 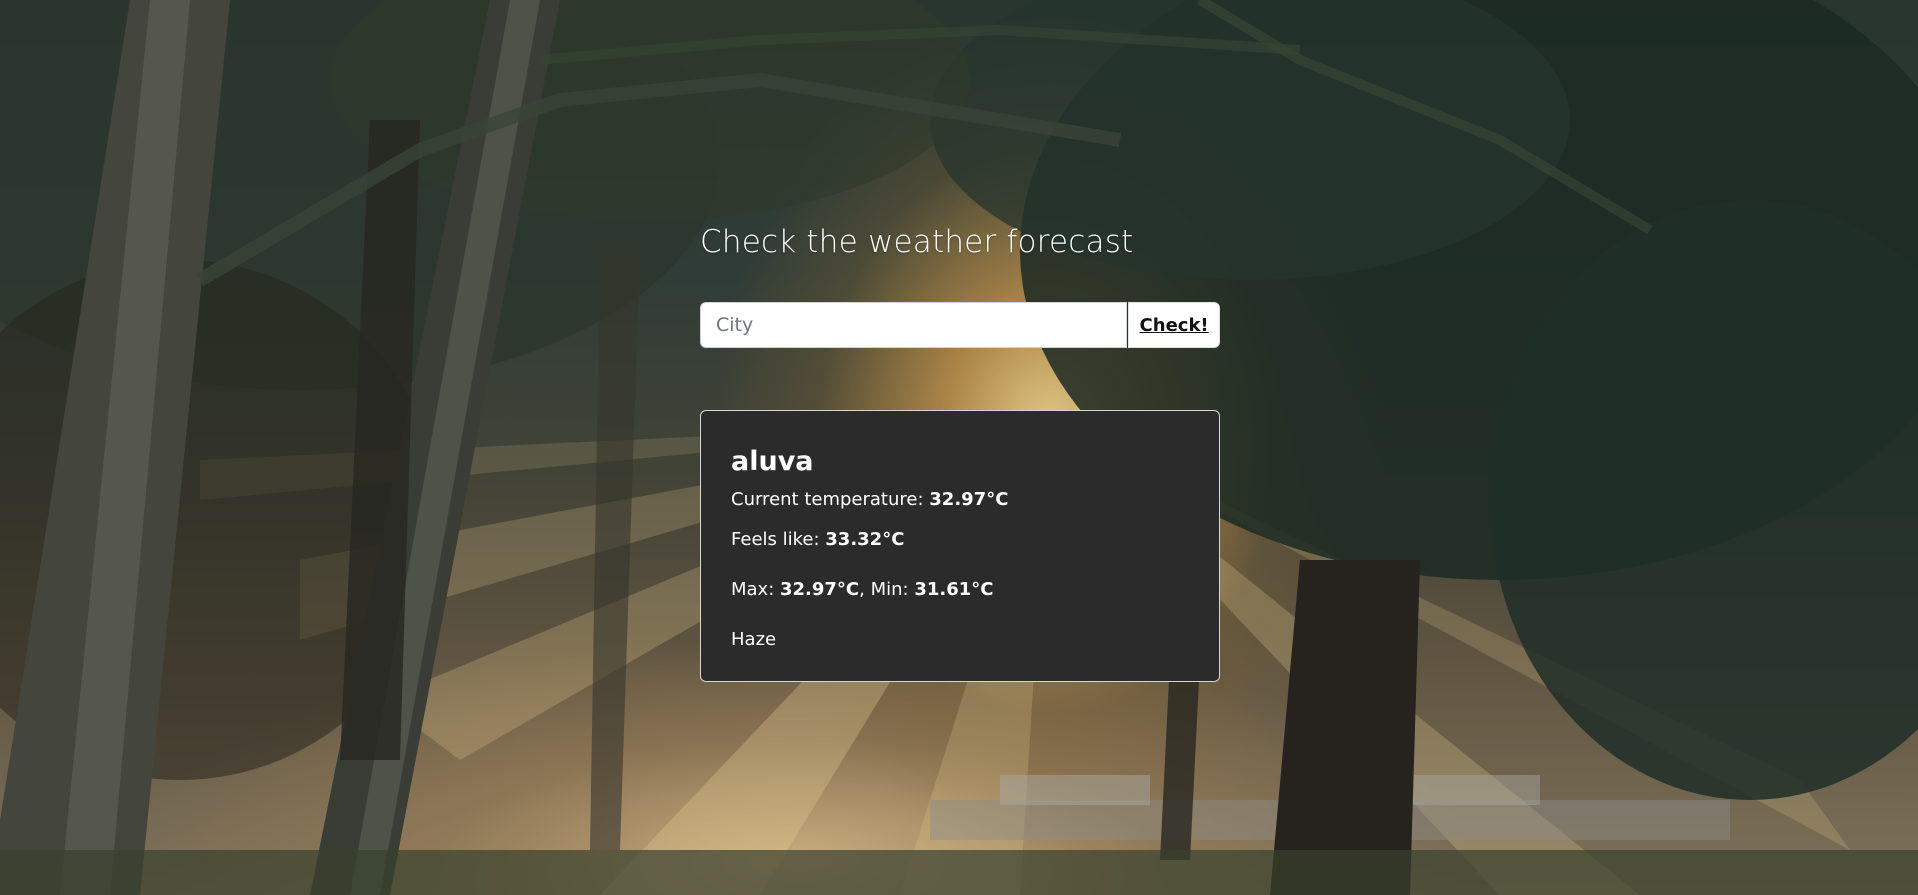 What do you see at coordinates (960, 540) in the screenshot?
I see `feels-like: Feels like: 33.32°C` at bounding box center [960, 540].